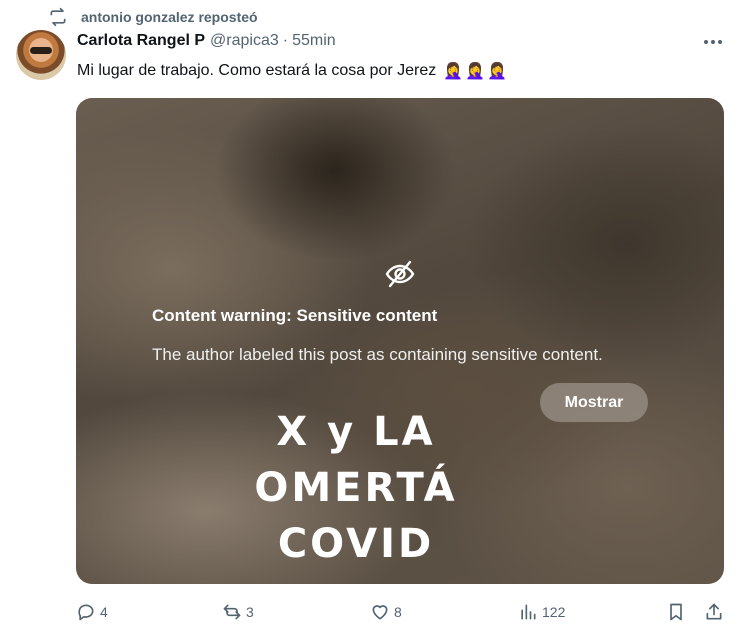  What do you see at coordinates (295, 315) in the screenshot?
I see `content-warning-title: Content warning: Sensitive content` at bounding box center [295, 315].